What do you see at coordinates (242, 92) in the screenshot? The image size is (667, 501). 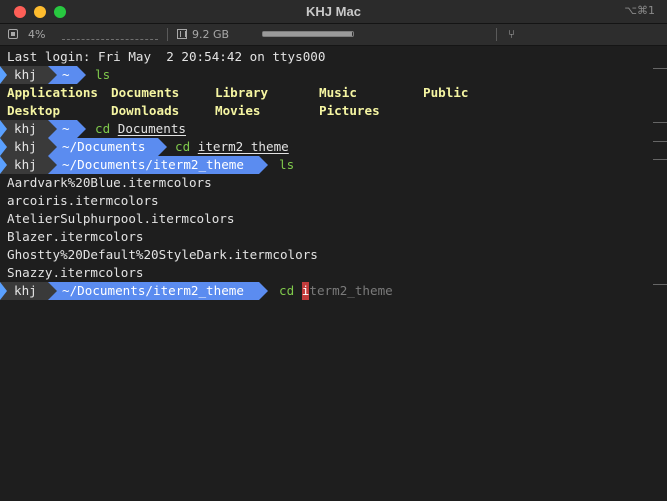 I see `dir-entry: Library` at bounding box center [242, 92].